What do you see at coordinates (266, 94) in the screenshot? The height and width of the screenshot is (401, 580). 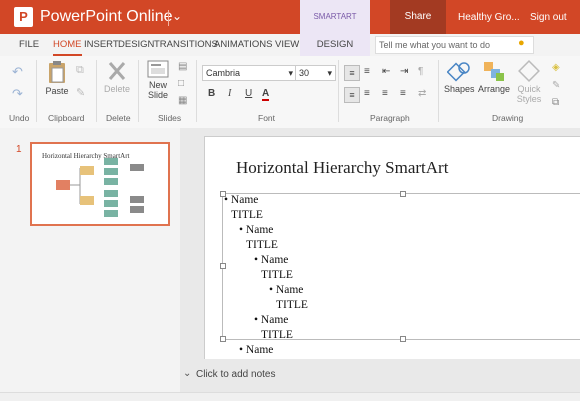 I see `font-color-button: A` at bounding box center [266, 94].